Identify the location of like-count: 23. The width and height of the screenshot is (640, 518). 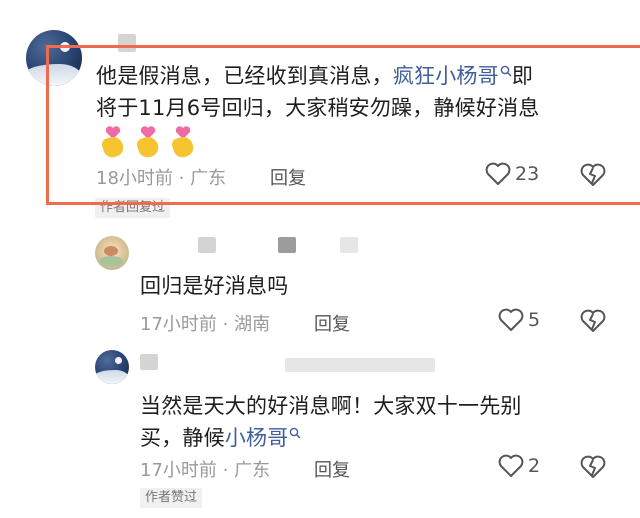
(527, 174).